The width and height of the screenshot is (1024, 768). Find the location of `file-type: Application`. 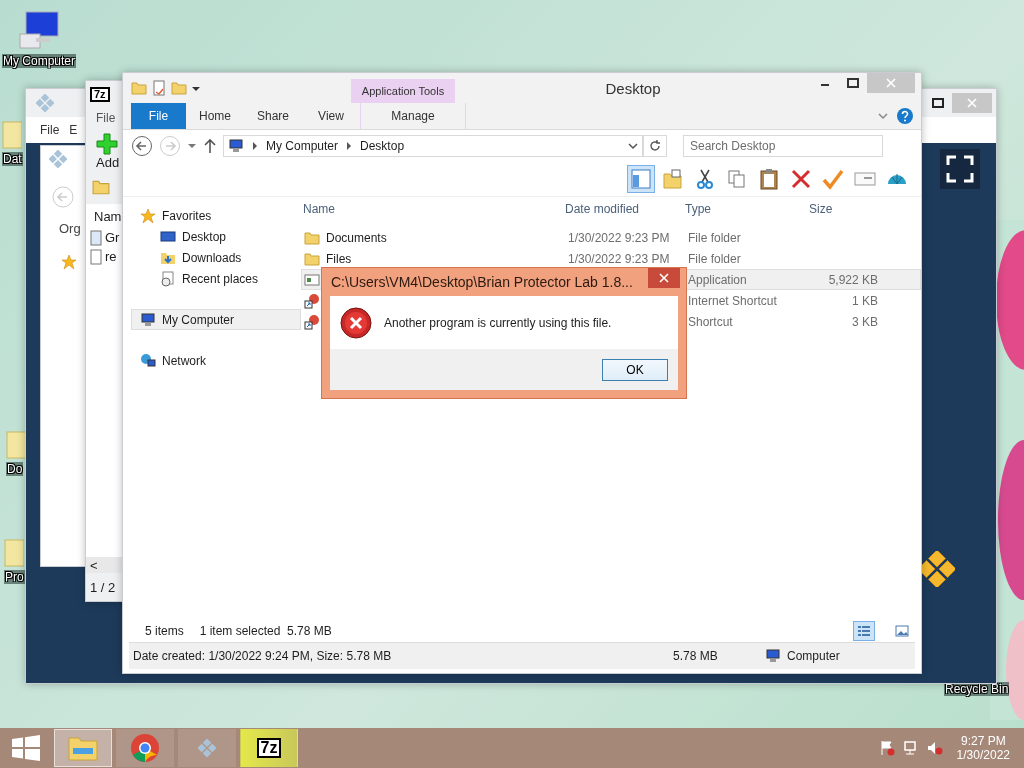

file-type: Application is located at coordinates (717, 279).